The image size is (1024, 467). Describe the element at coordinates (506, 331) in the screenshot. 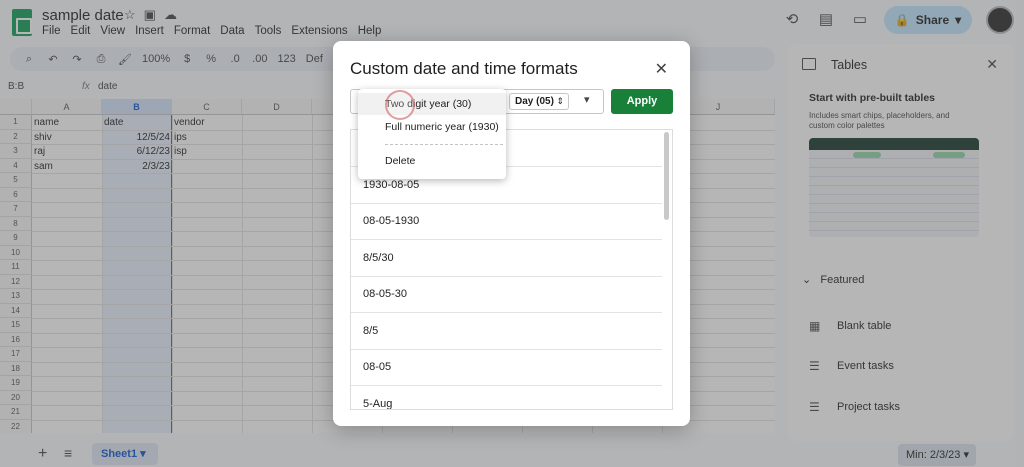

I see `format-option: 8/5` at that location.